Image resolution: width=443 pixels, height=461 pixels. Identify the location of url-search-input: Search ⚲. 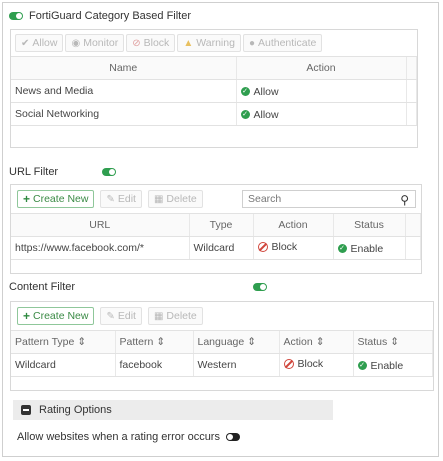
(329, 199).